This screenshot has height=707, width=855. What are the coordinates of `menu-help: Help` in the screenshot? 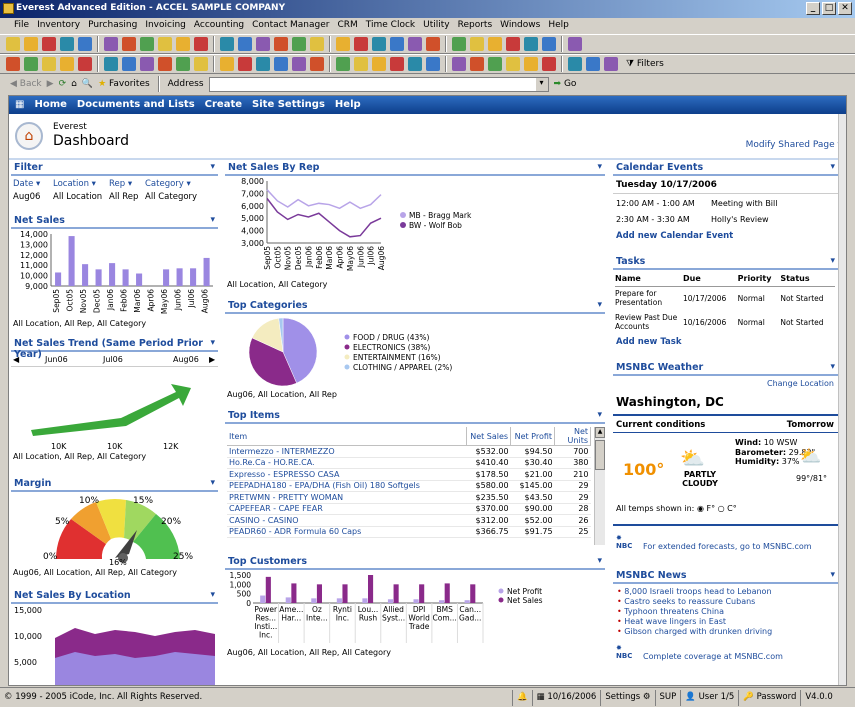 It's located at (558, 26).